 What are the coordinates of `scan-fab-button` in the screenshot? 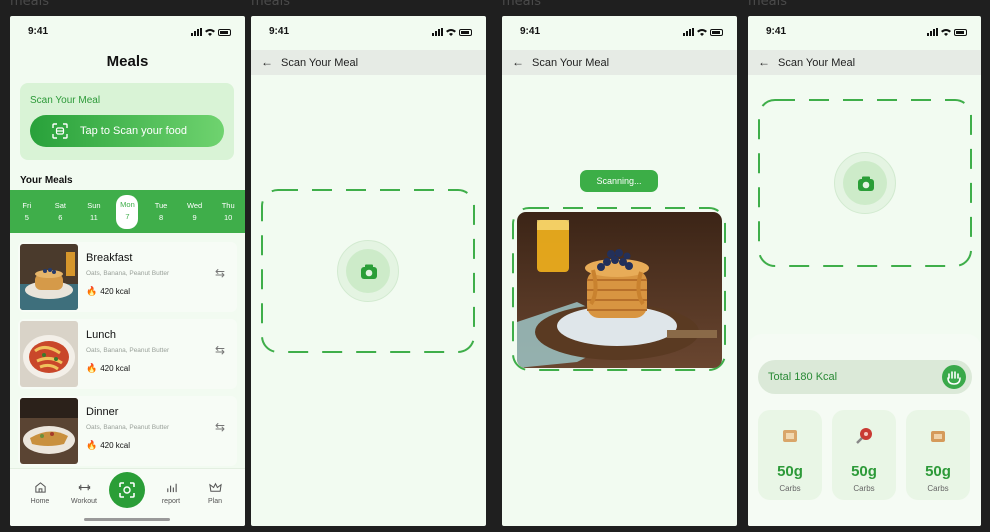 It's located at (127, 490).